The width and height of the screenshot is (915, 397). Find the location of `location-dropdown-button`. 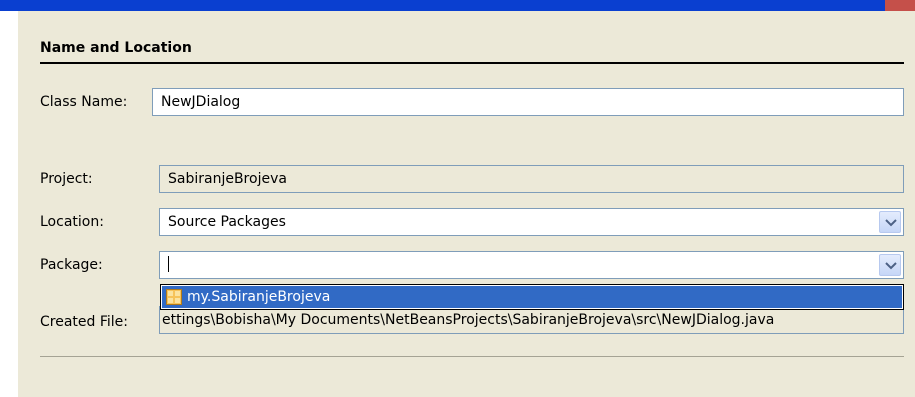

location-dropdown-button is located at coordinates (890, 222).